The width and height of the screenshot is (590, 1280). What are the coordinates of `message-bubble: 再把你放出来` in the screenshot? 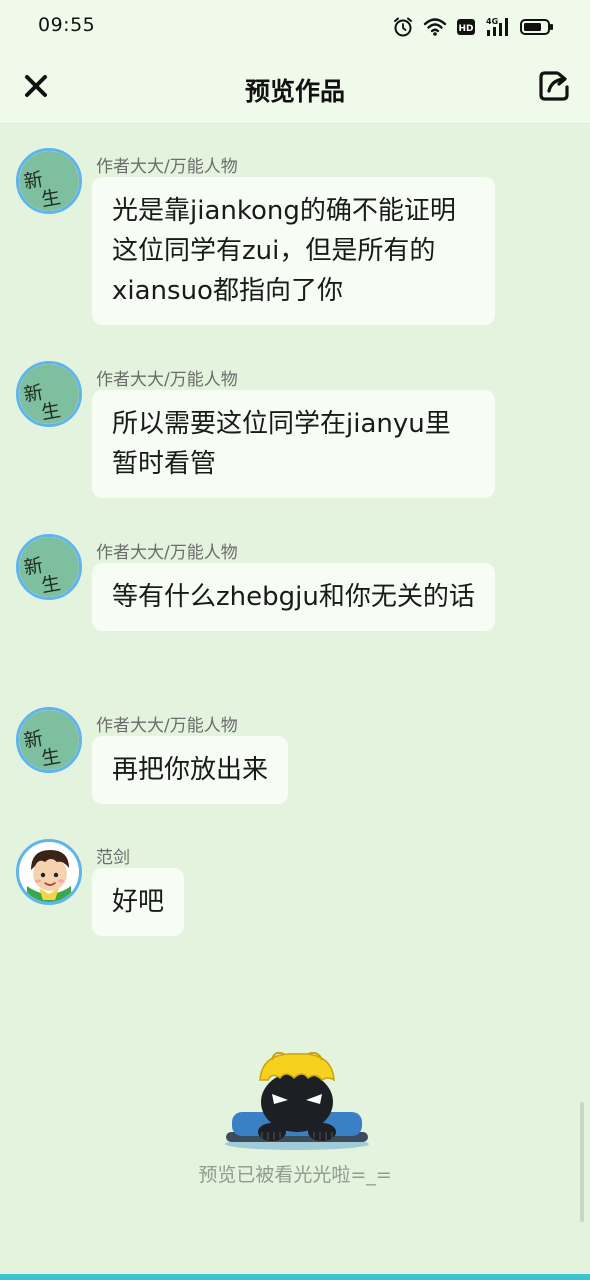 It's located at (190, 770).